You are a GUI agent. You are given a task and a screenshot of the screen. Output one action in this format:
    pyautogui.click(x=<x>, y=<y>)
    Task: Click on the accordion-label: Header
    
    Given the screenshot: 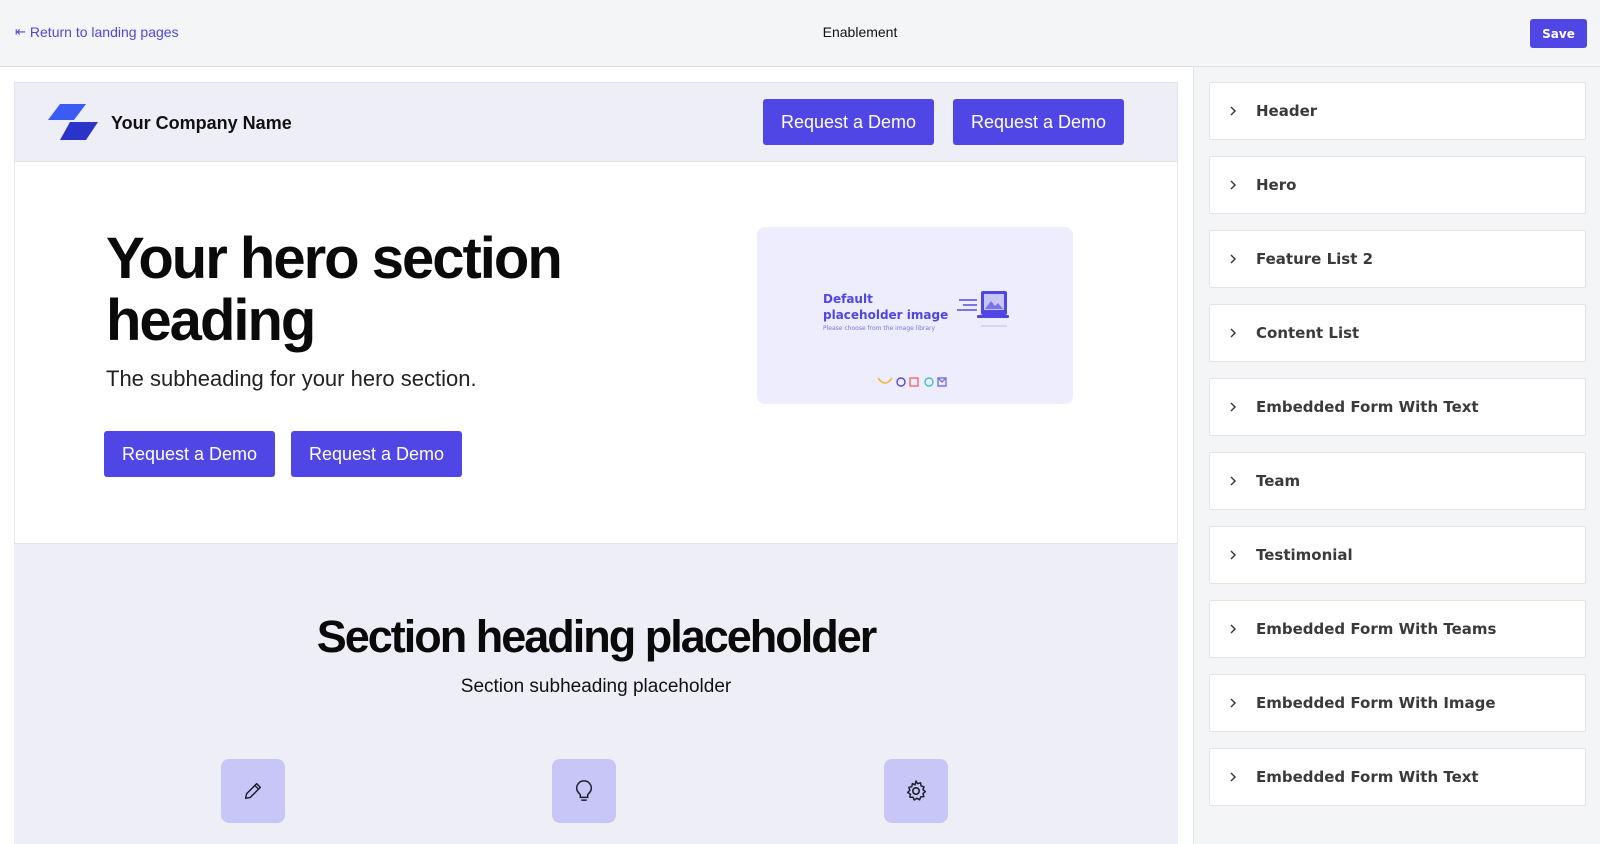 What is the action you would take?
    pyautogui.click(x=1287, y=111)
    